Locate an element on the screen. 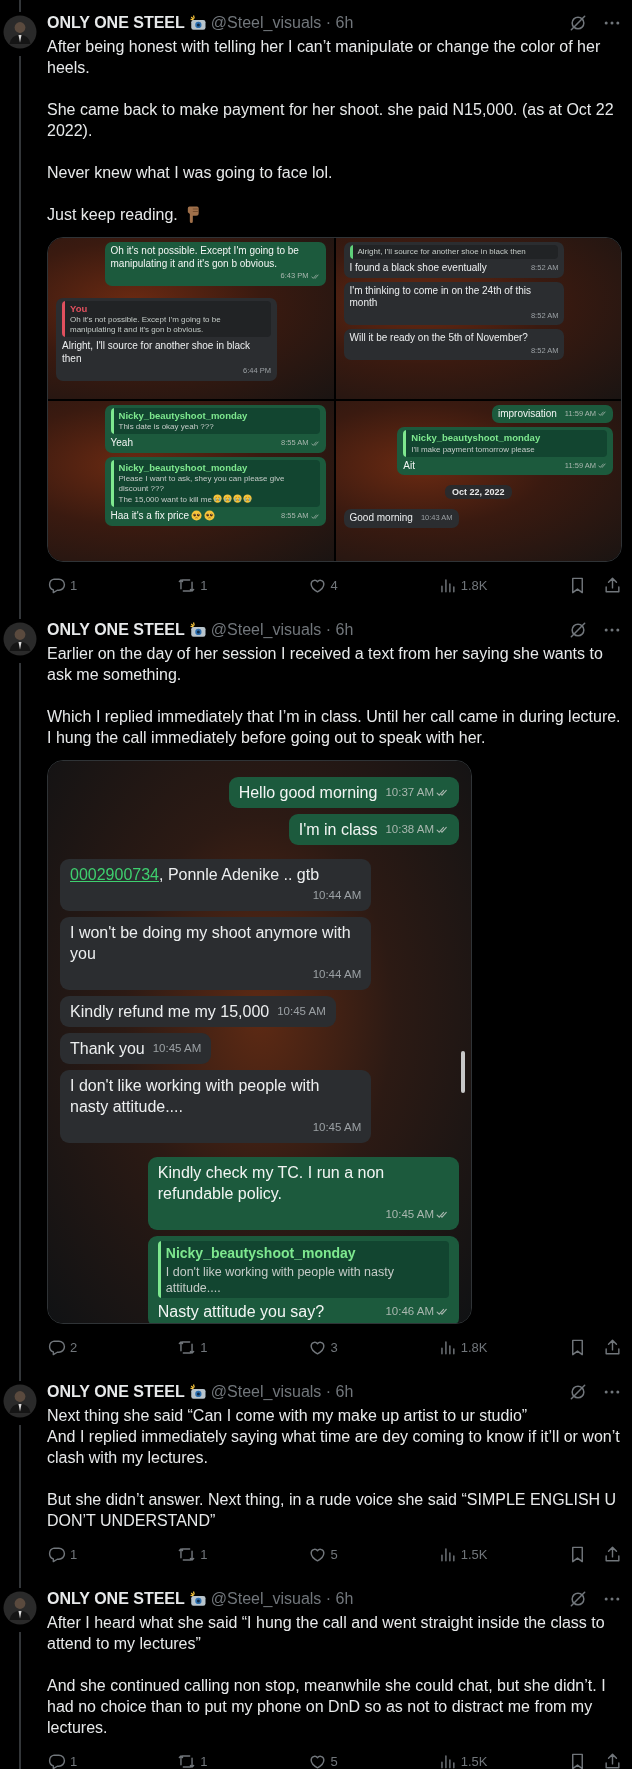 Image resolution: width=632 pixels, height=1769 pixels. message-text: Haa it's a fix price is located at coordinates (163, 516).